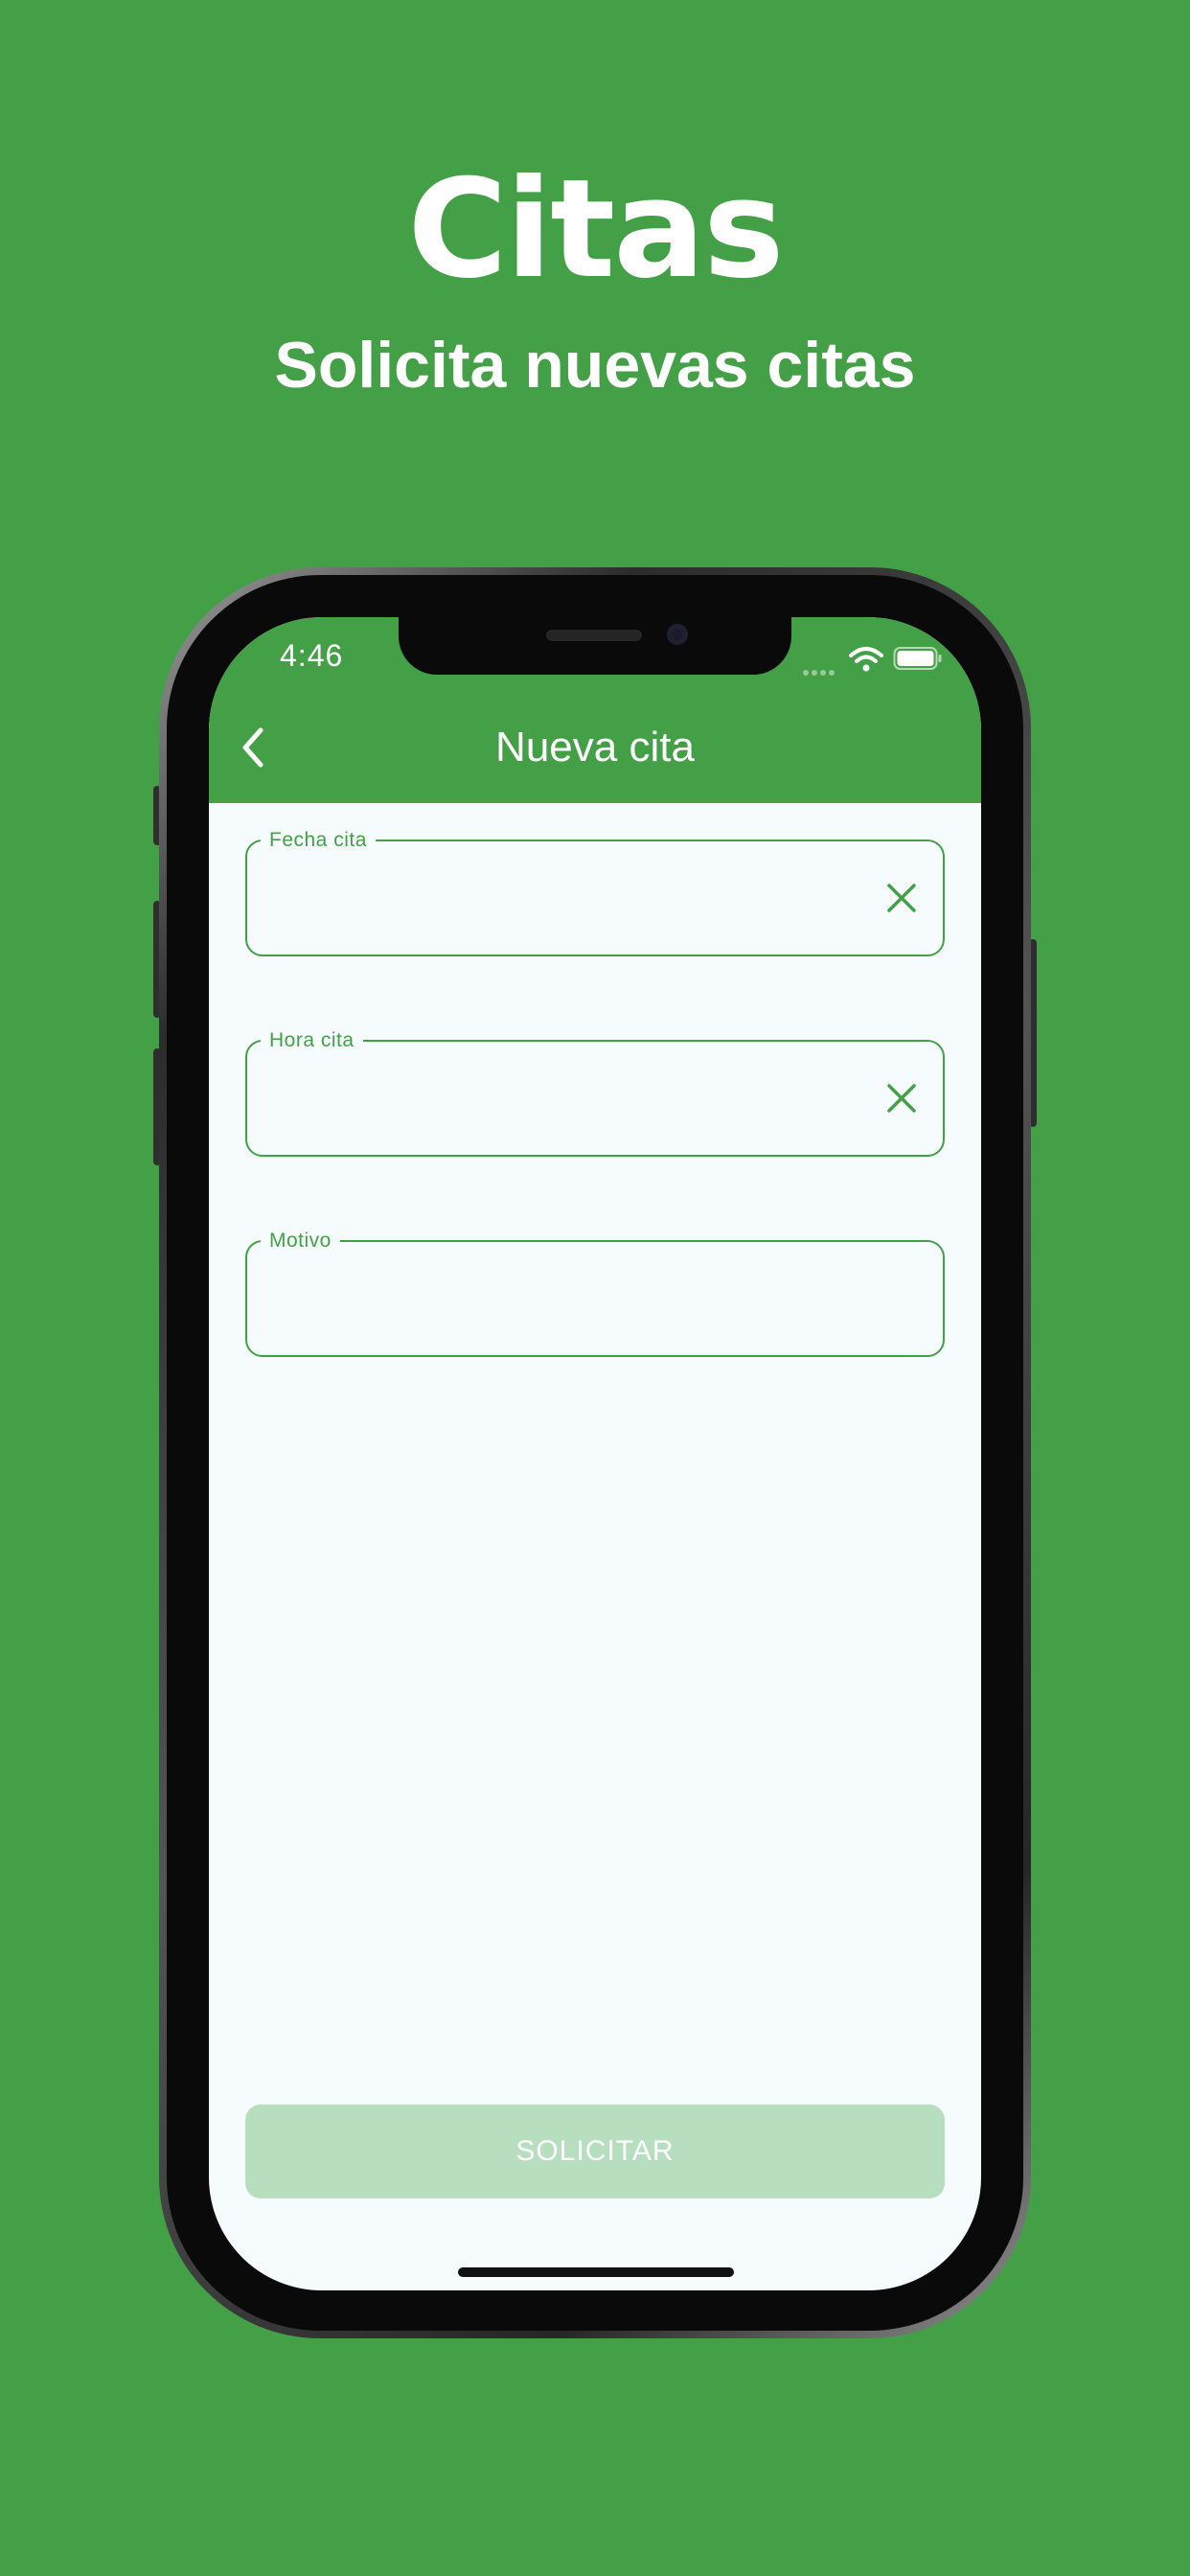 This screenshot has width=1190, height=2576. I want to click on status-time: 4:46, so click(312, 655).